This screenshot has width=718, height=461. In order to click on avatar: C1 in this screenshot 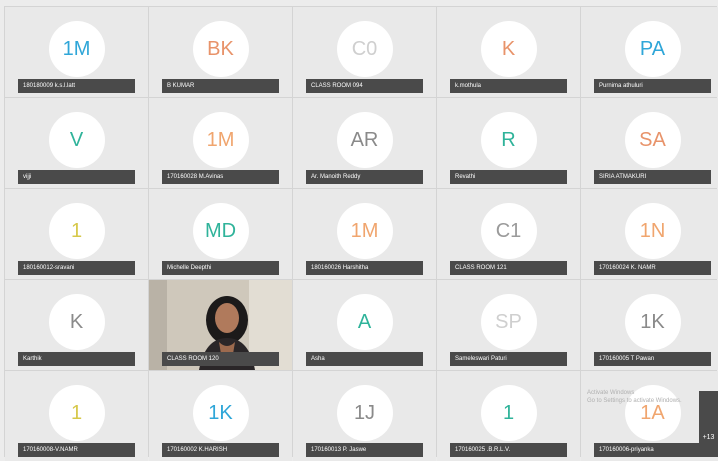, I will do `click(508, 231)`.